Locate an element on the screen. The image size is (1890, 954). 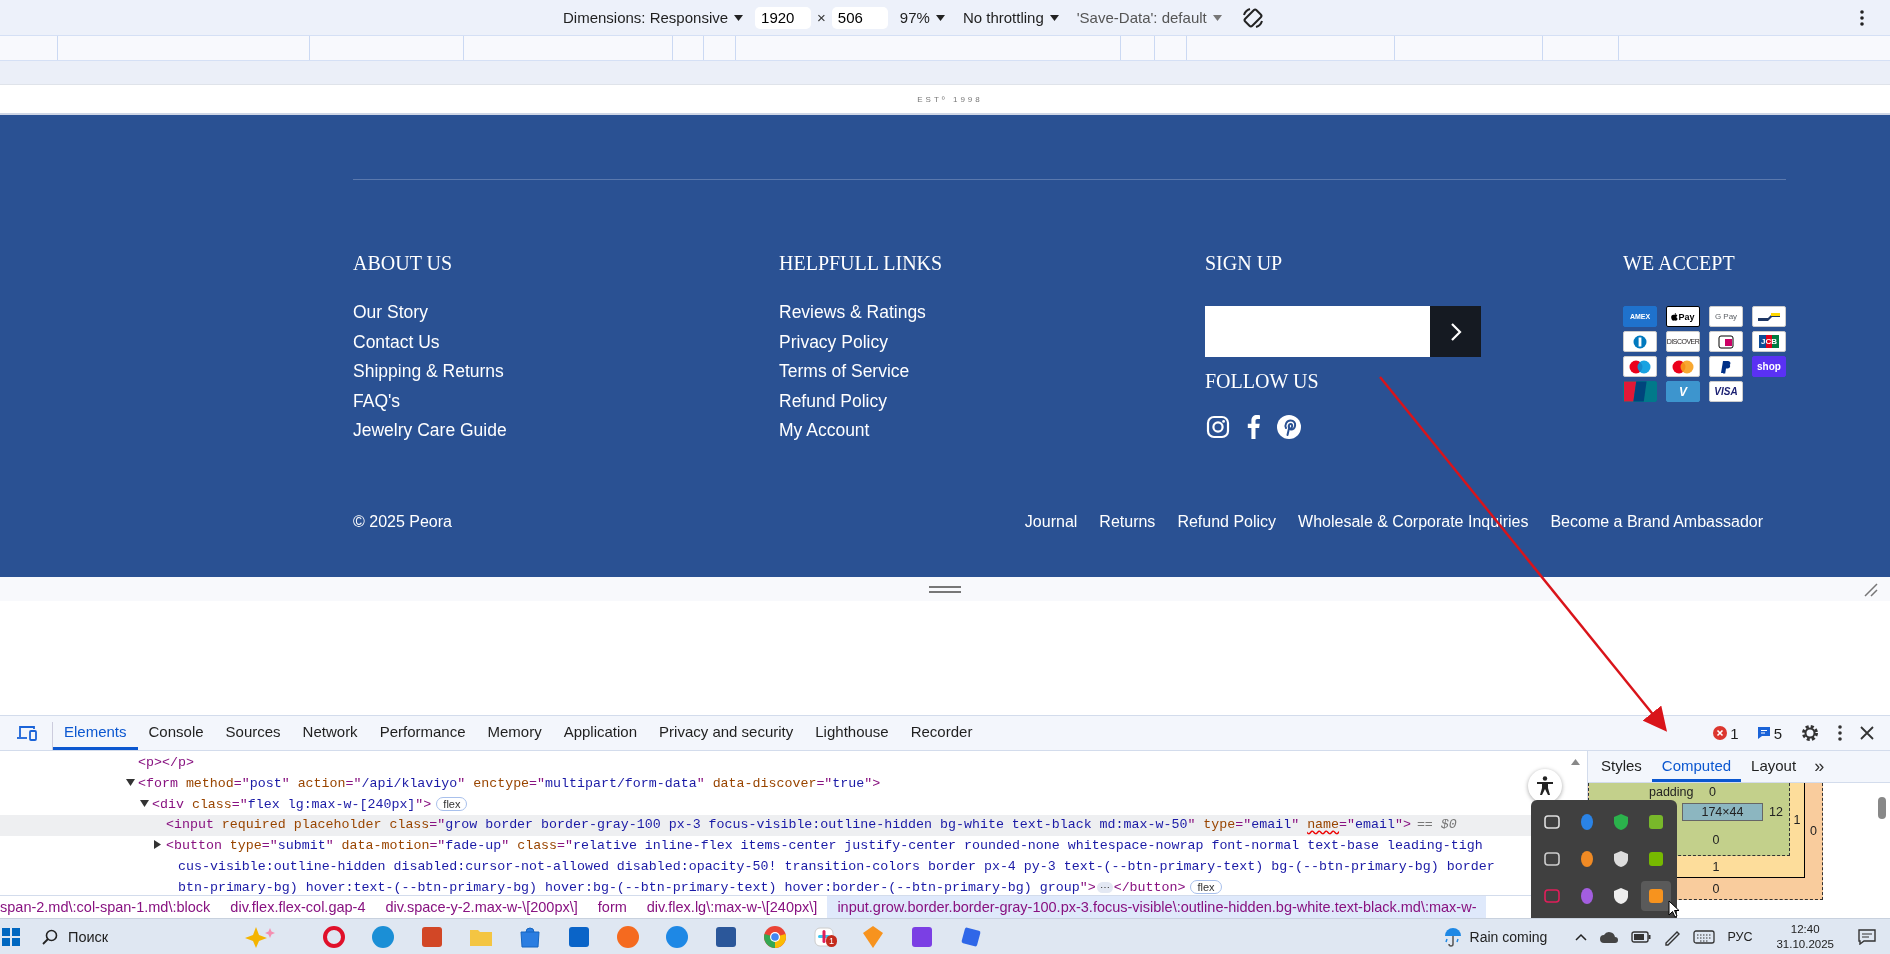
scrollbar is located at coordinates (1882, 808).